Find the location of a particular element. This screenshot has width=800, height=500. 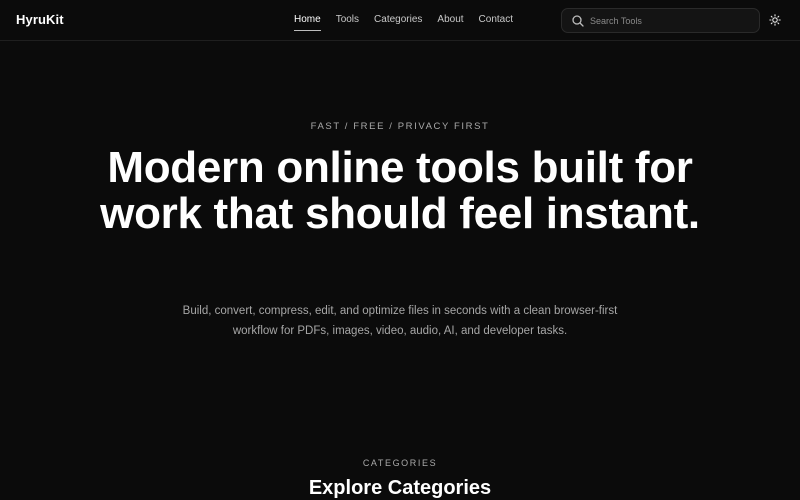

search-input is located at coordinates (670, 20).